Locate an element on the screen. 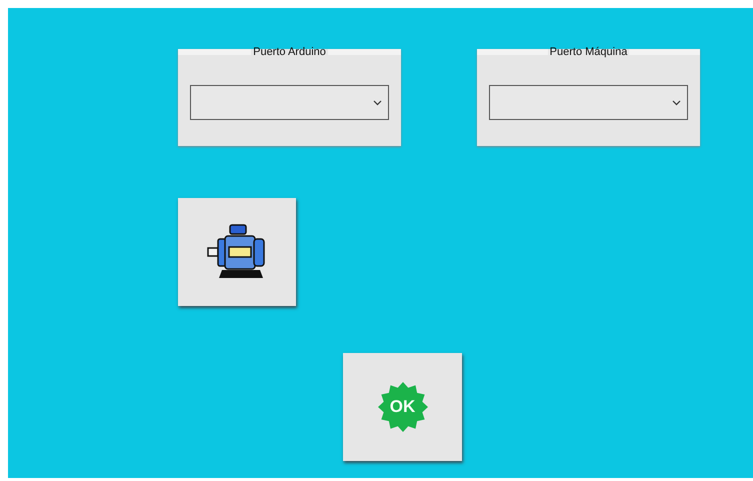 The image size is (753, 481). group-legend: Puerto Arduino is located at coordinates (289, 52).